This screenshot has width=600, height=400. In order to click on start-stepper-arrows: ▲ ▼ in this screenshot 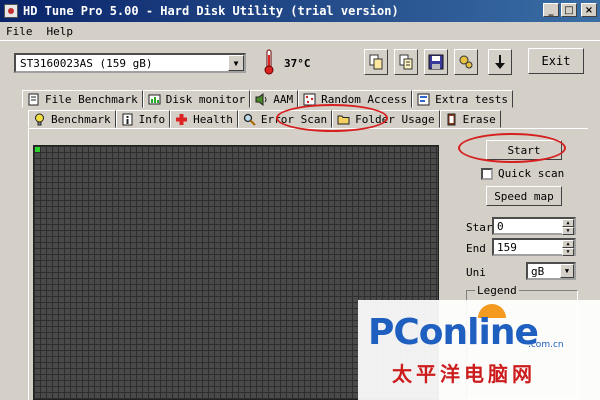, I will do `click(568, 227)`.